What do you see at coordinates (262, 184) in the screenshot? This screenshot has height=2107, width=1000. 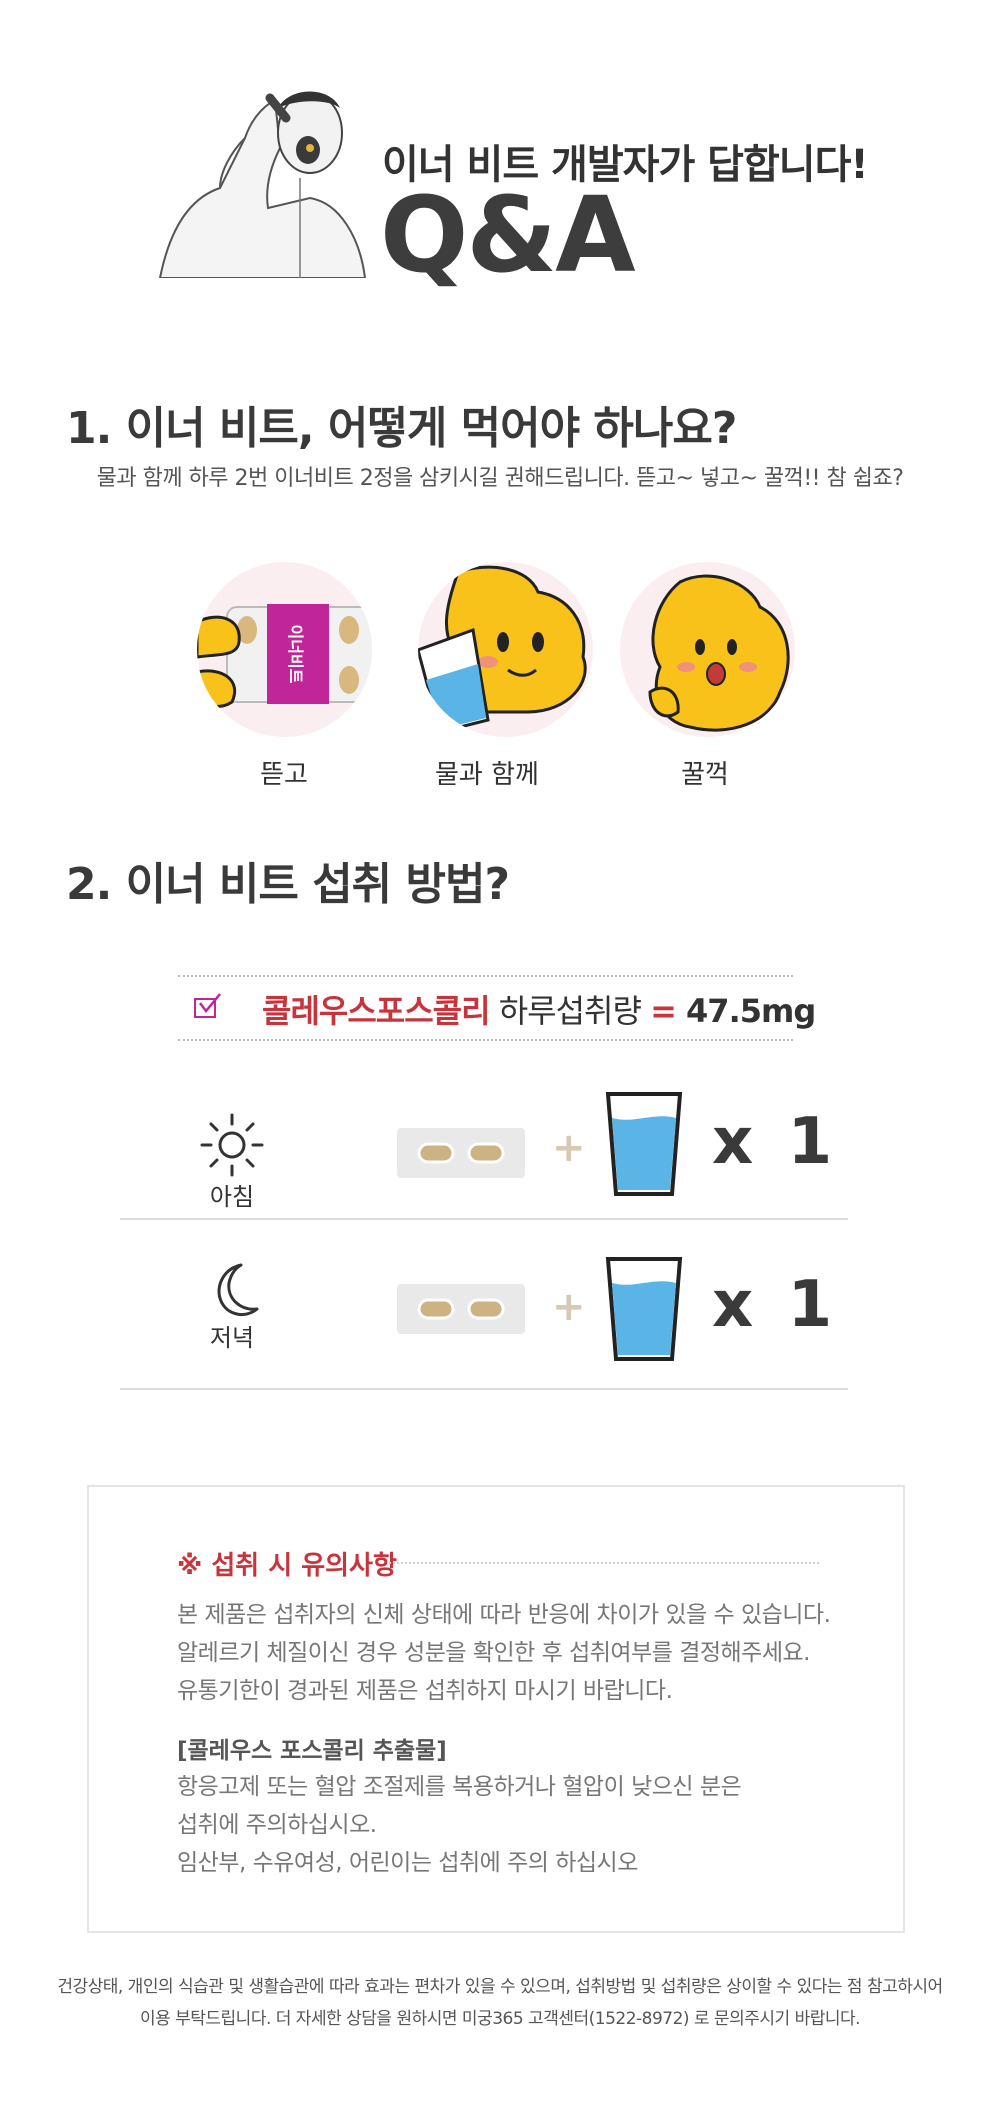 I see `man-drinking-illustration` at bounding box center [262, 184].